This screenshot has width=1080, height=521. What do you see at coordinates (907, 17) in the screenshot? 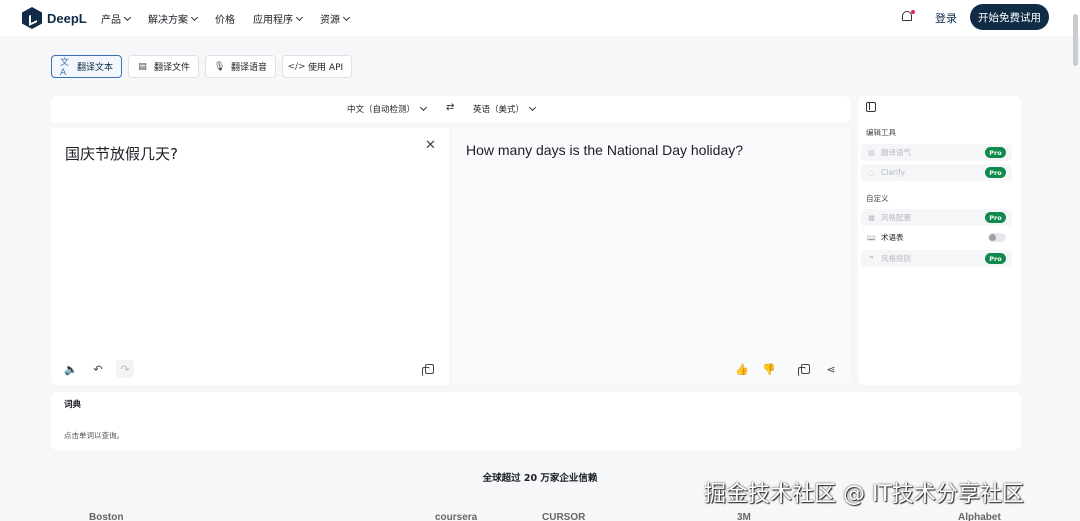
I see `notification-bell-icon` at bounding box center [907, 17].